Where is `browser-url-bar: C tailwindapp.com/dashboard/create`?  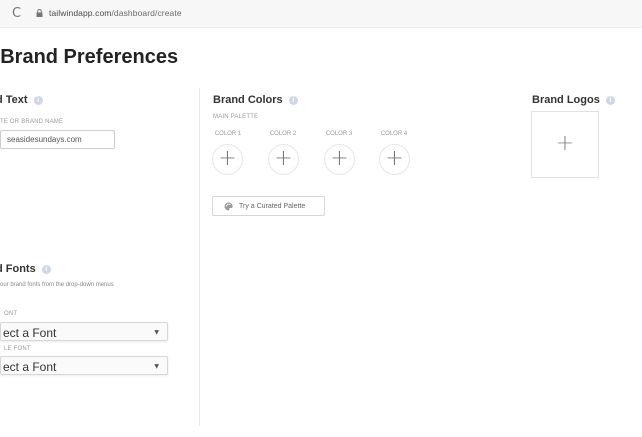
browser-url-bar: C tailwindapp.com/dashboard/create is located at coordinates (321, 14).